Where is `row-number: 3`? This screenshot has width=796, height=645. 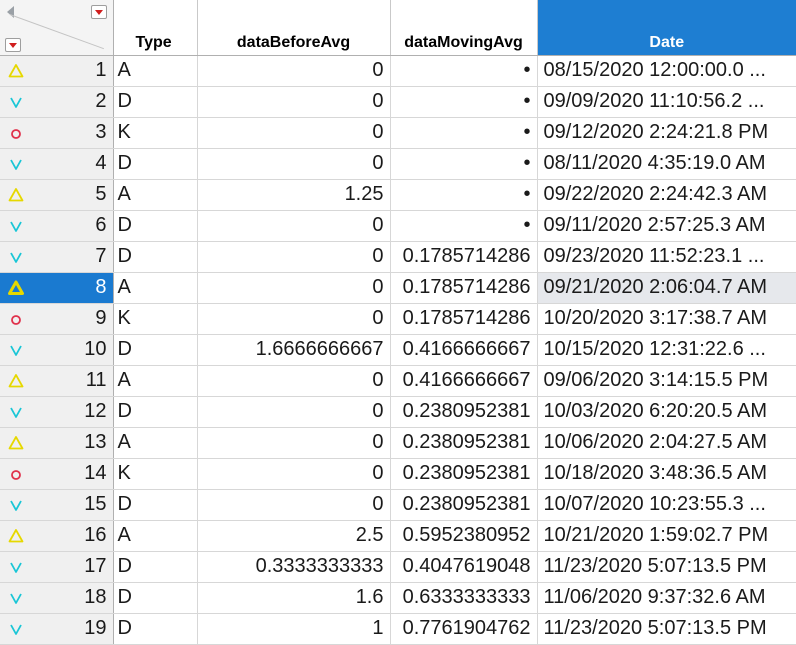 row-number: 3 is located at coordinates (75, 133).